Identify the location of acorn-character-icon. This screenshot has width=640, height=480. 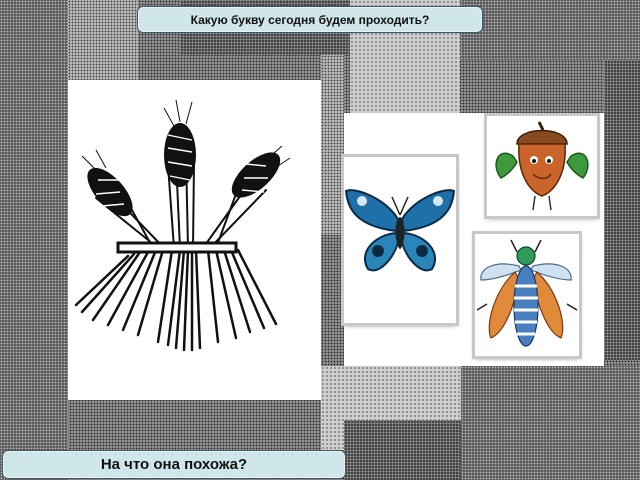
(542, 166).